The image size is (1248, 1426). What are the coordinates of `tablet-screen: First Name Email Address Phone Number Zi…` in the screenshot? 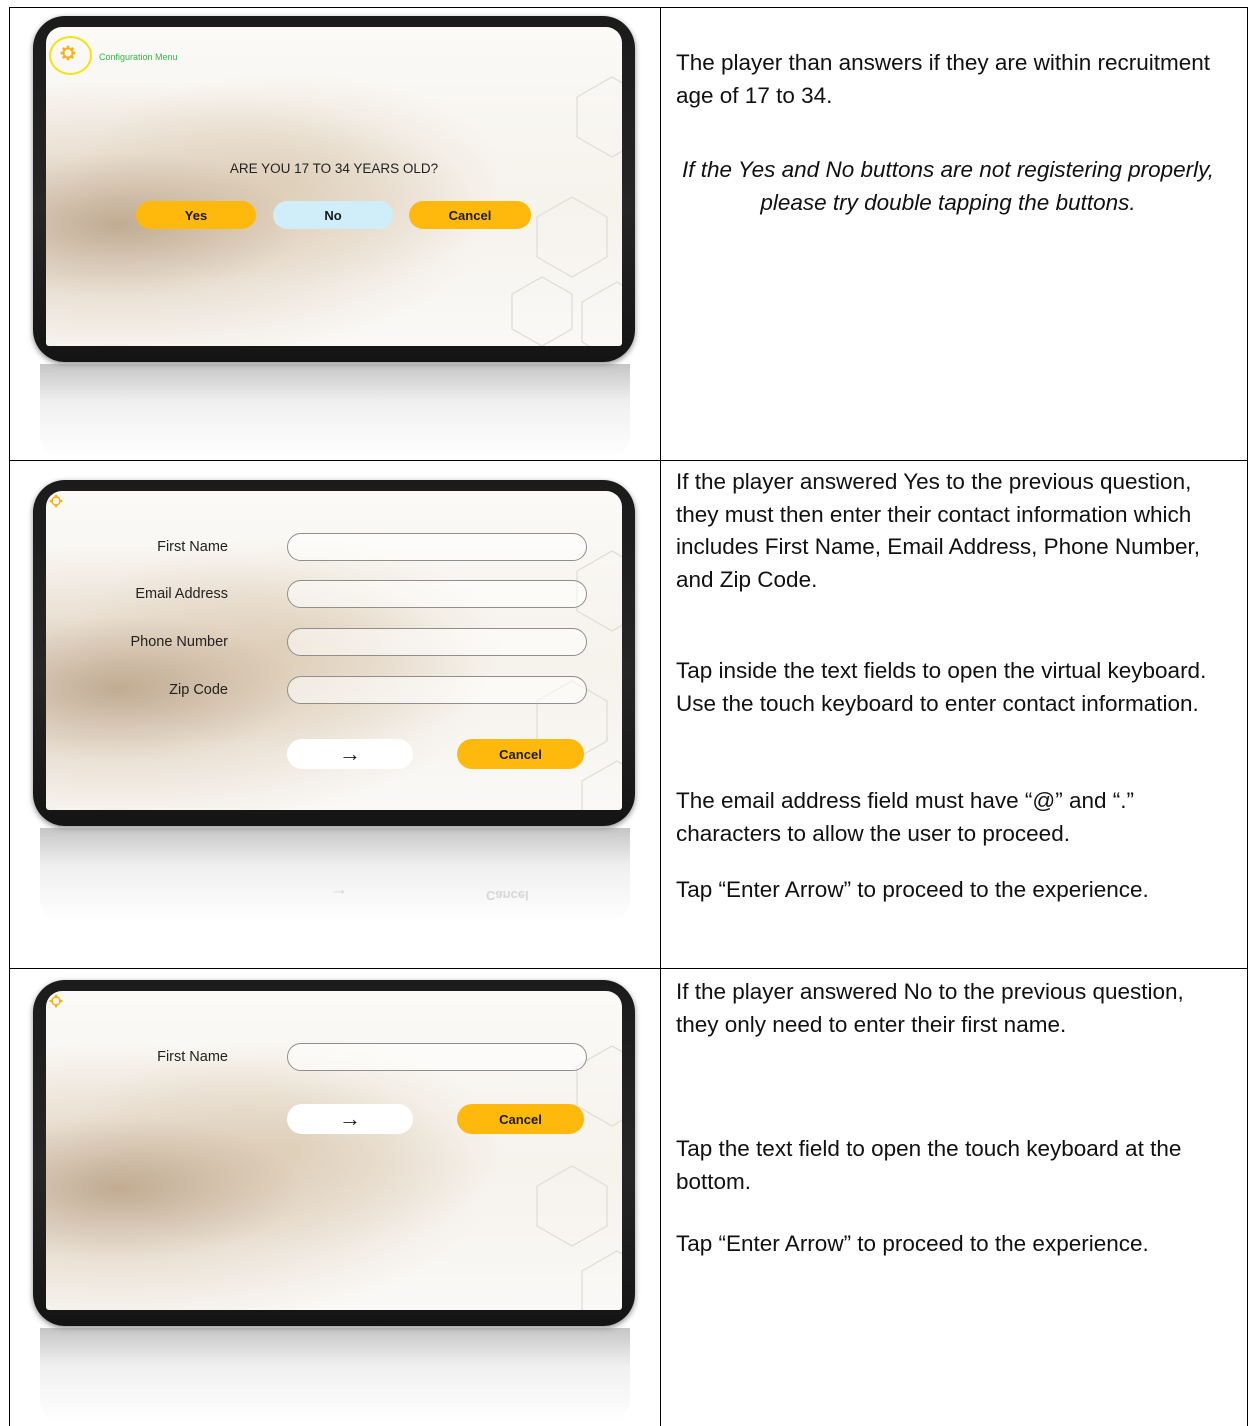 It's located at (334, 650).